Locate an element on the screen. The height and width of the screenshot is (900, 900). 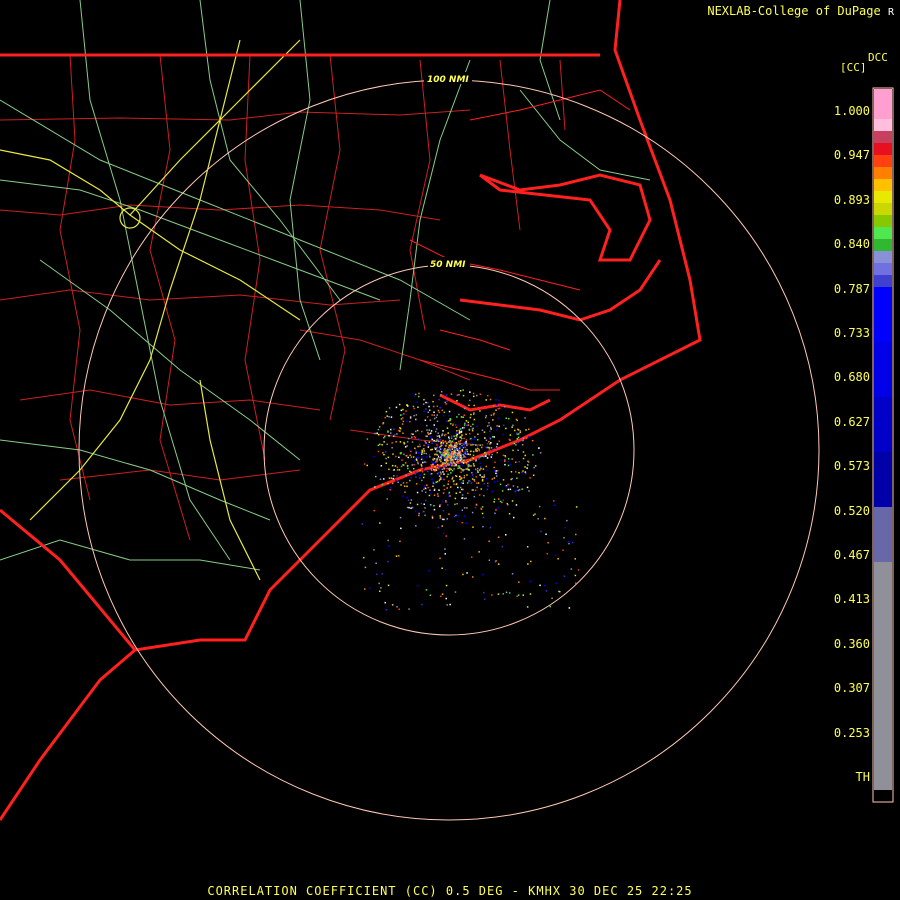
colorbar-tick: 0.467 is located at coordinates (851, 555).